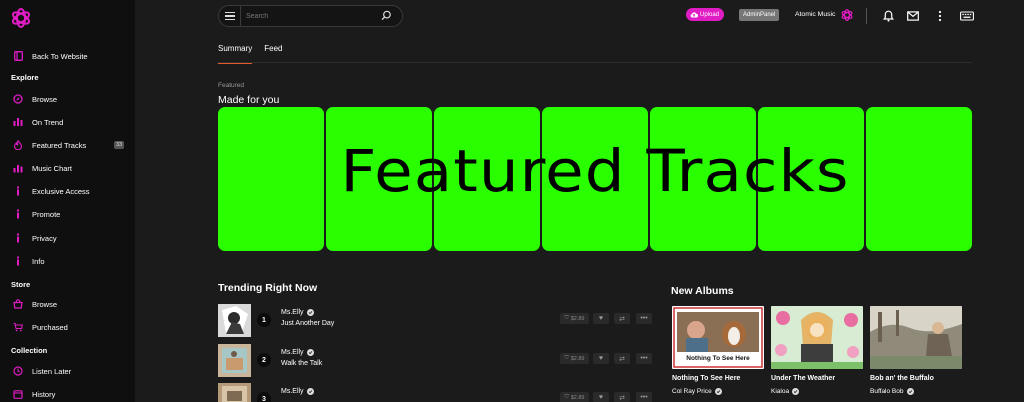 The image size is (1024, 402). I want to click on album-card: Under The Weather Kialoa, so click(817, 350).